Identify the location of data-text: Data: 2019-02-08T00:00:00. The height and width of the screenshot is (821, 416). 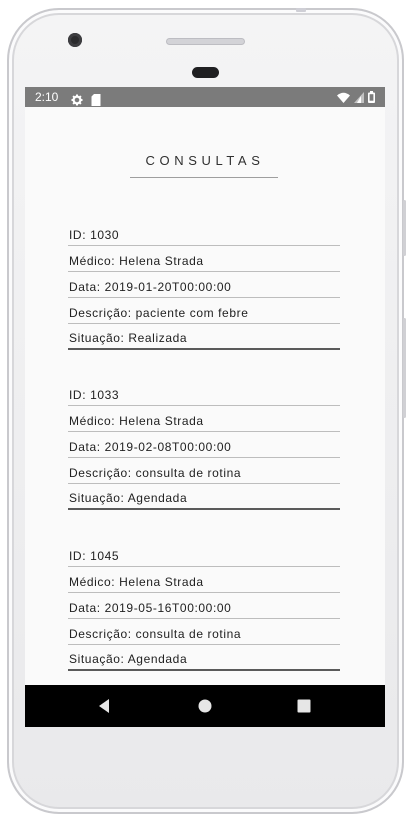
(150, 447).